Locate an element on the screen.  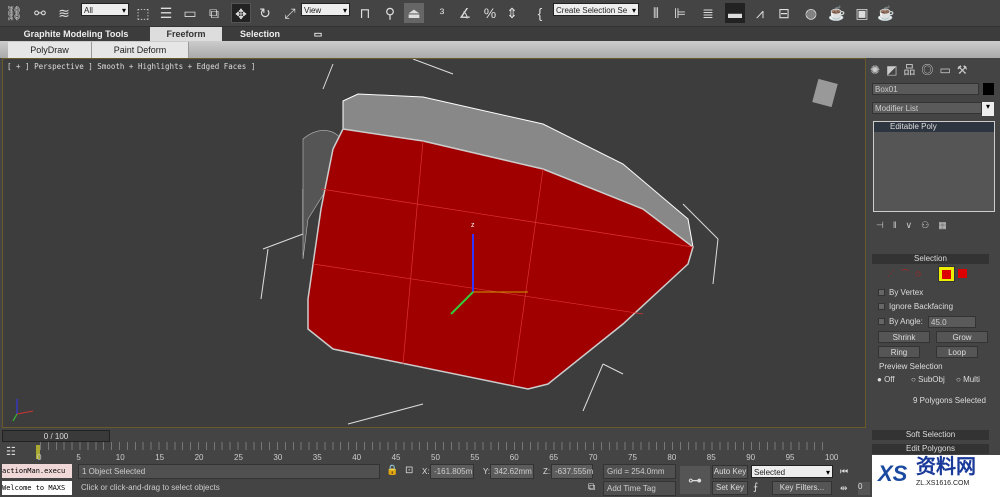
timeline-tick-label: 0 is located at coordinates (39, 457).